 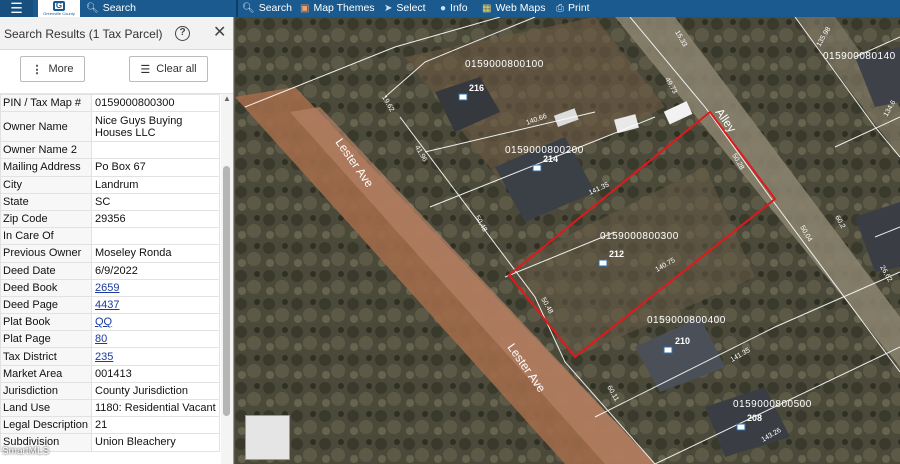 What do you see at coordinates (46, 201) in the screenshot?
I see `attr-key: State` at bounding box center [46, 201].